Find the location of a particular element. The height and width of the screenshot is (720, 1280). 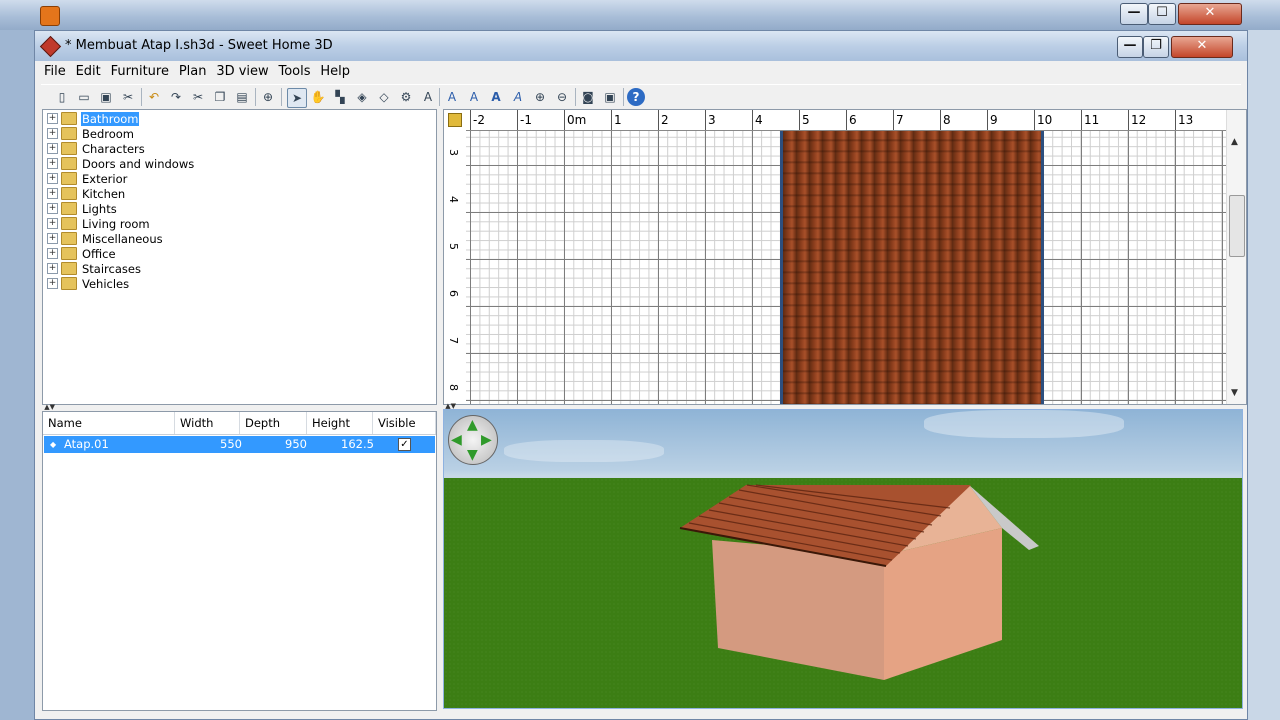

scroll-thumb is located at coordinates (1237, 226).